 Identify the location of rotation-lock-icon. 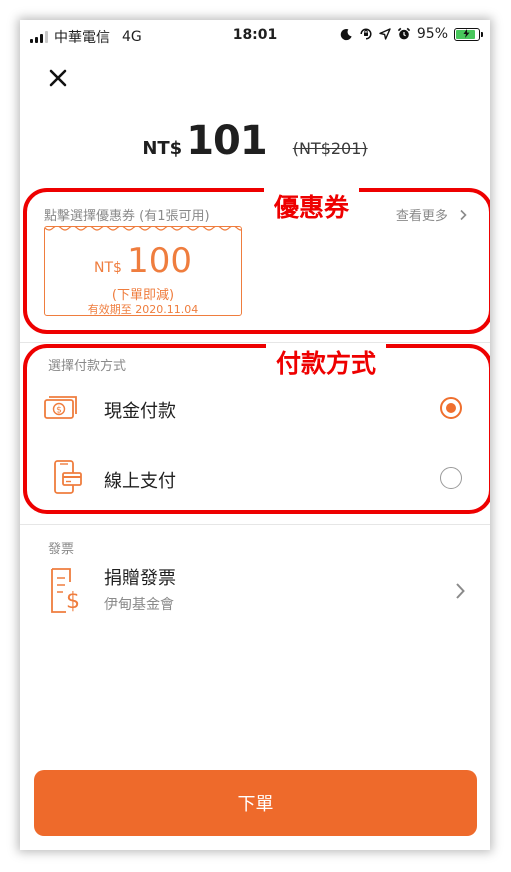
(366, 34).